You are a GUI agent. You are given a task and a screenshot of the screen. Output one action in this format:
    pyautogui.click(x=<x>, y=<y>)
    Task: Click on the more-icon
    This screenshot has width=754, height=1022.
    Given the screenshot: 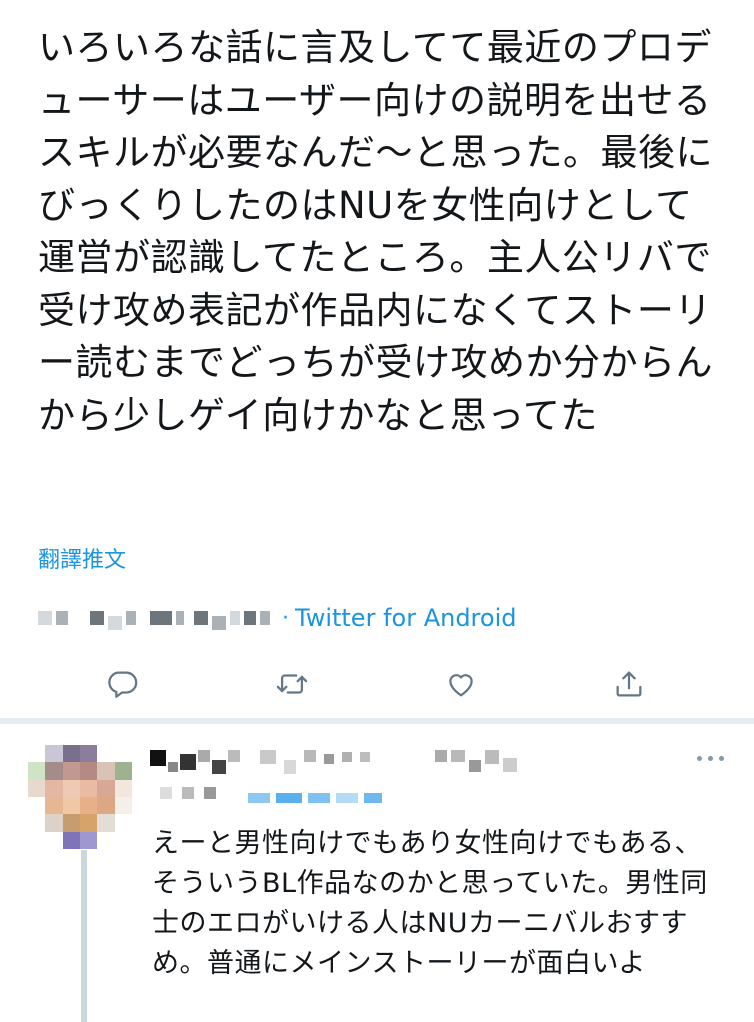 What is the action you would take?
    pyautogui.click(x=699, y=758)
    